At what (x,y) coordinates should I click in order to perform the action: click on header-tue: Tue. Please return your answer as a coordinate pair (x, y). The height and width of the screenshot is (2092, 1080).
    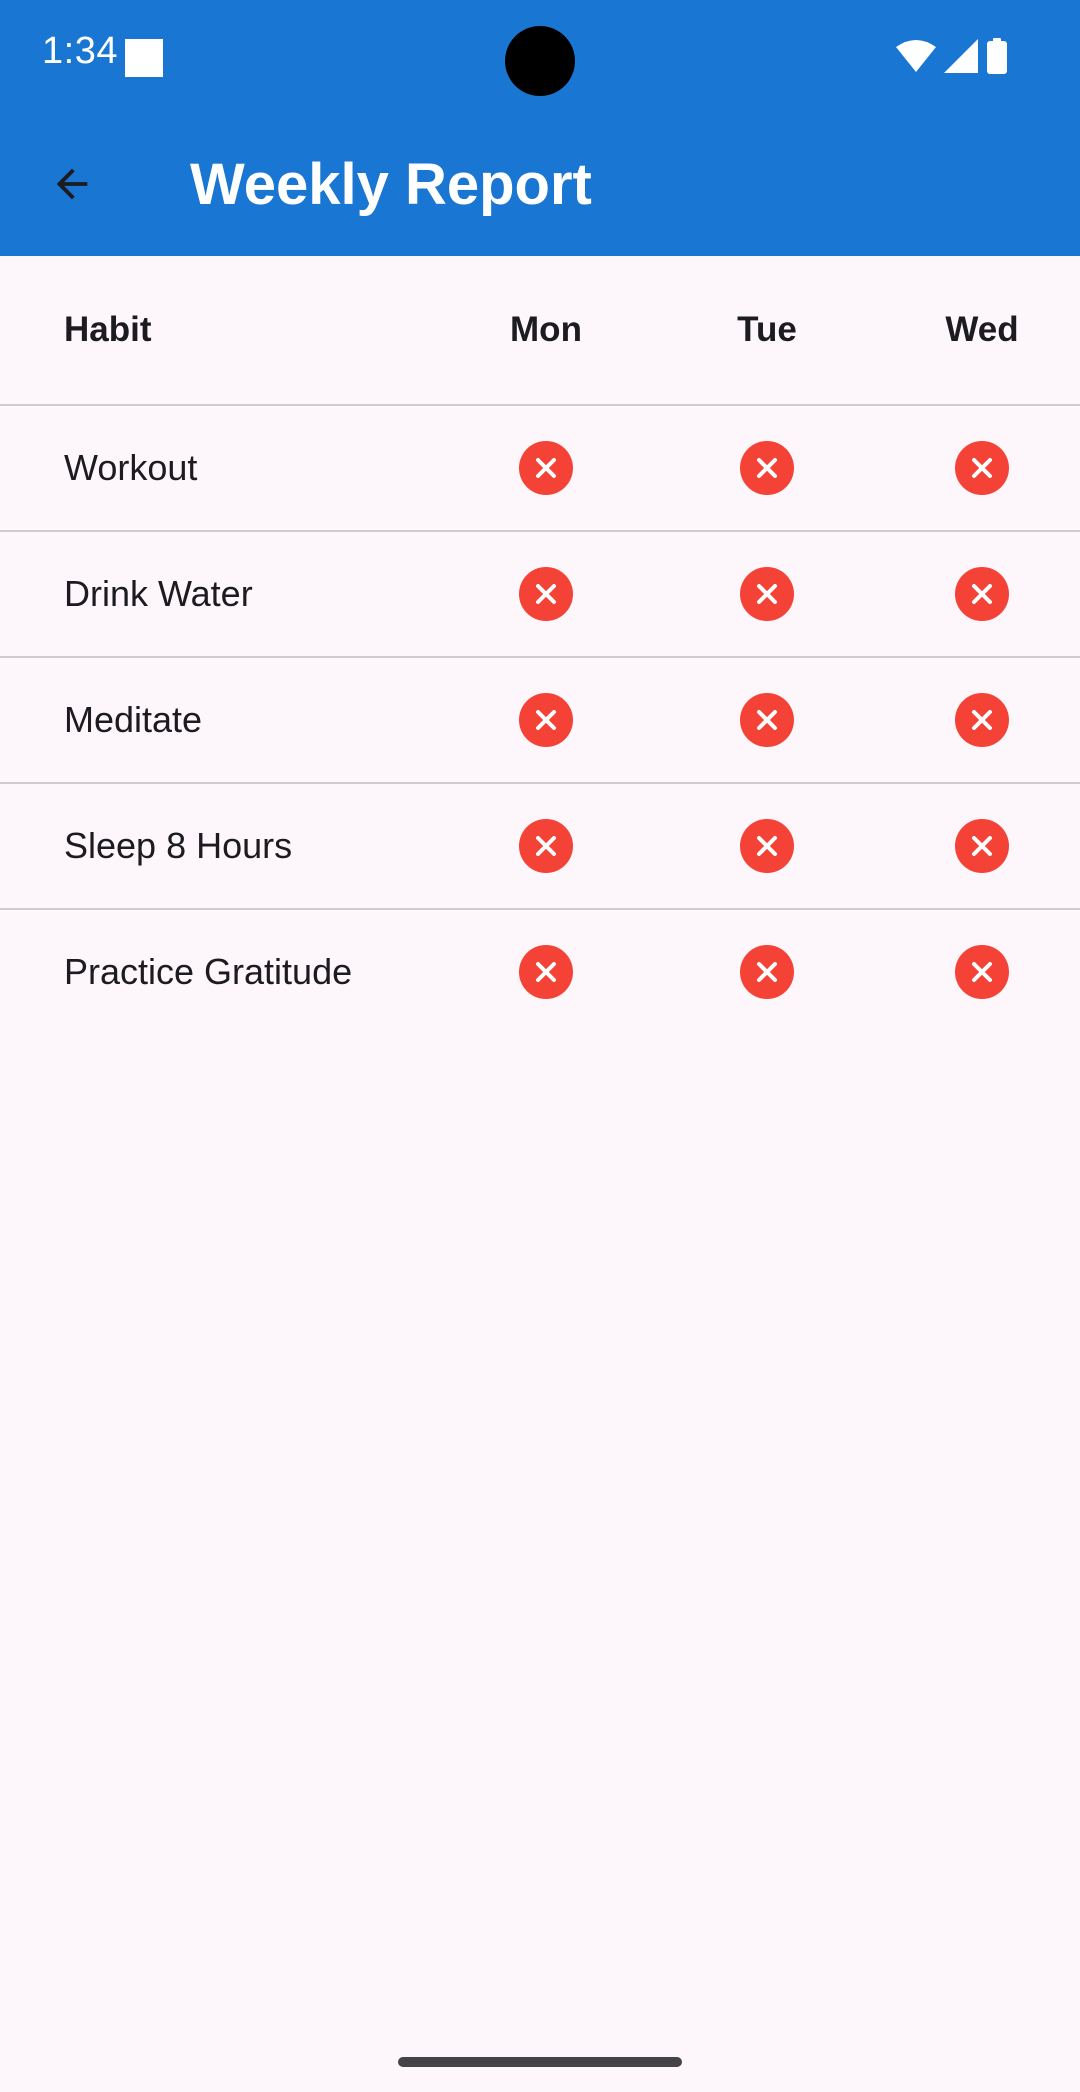
    Looking at the image, I should click on (767, 329).